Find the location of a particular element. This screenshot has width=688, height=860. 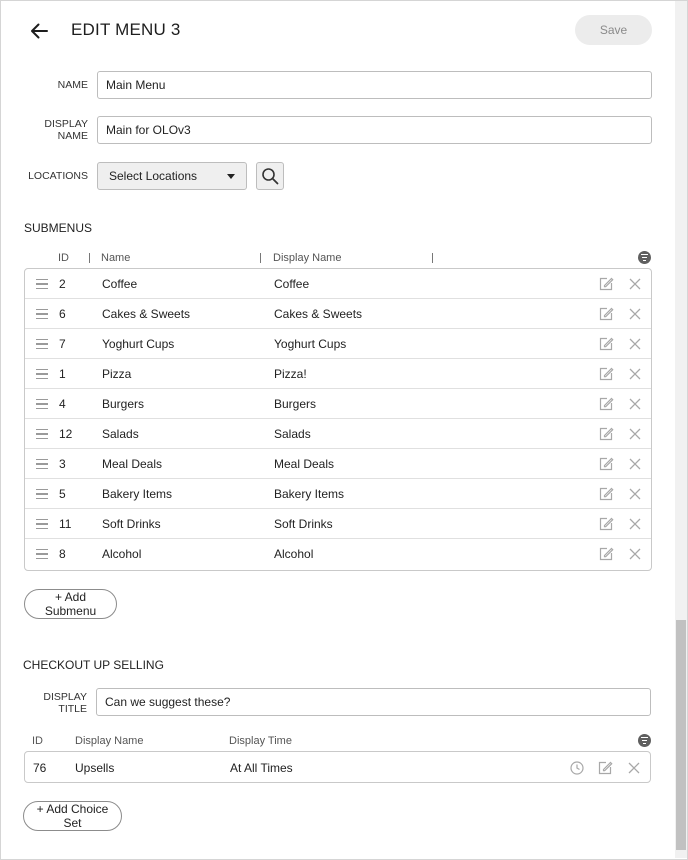

row-name: Soft Drinks is located at coordinates (131, 524).